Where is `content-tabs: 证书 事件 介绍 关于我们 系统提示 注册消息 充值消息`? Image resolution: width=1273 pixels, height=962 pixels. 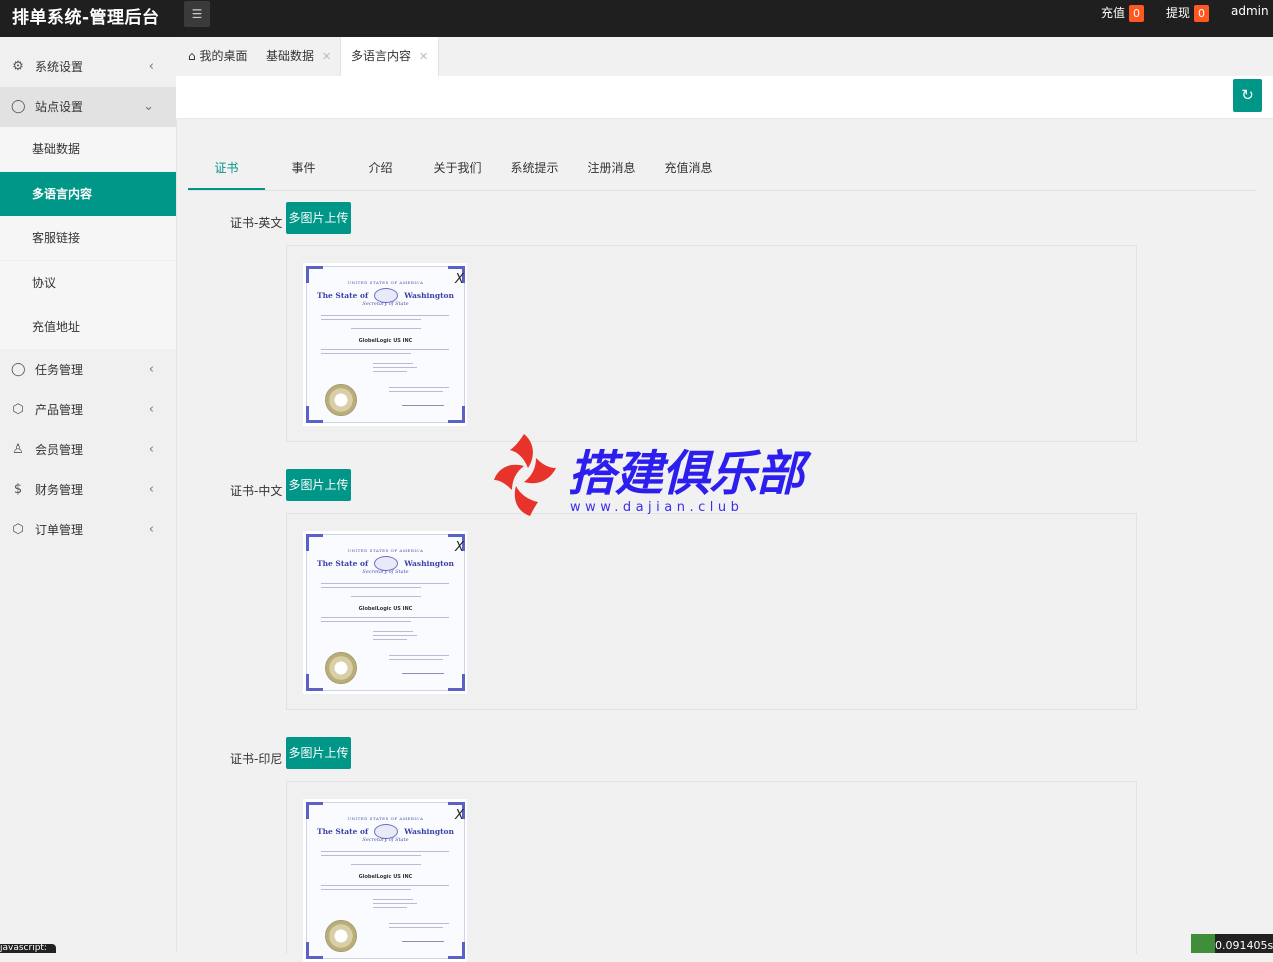 content-tabs: 证书 事件 介绍 关于我们 系统提示 注册消息 充值消息 is located at coordinates (722, 170).